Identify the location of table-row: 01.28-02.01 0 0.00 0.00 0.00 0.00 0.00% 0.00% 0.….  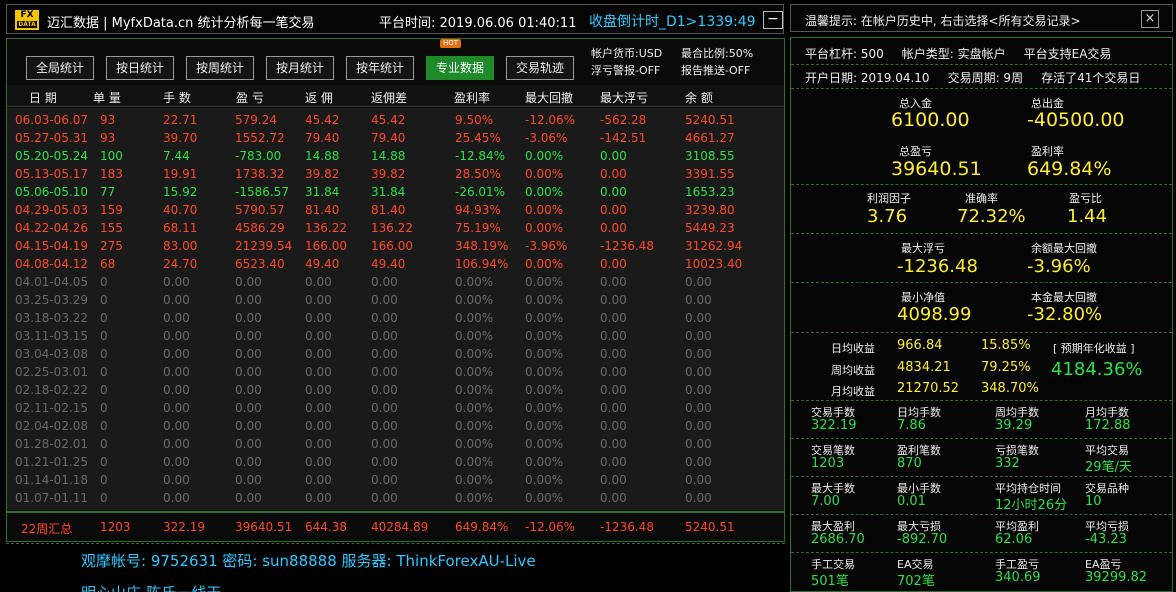
(395, 444).